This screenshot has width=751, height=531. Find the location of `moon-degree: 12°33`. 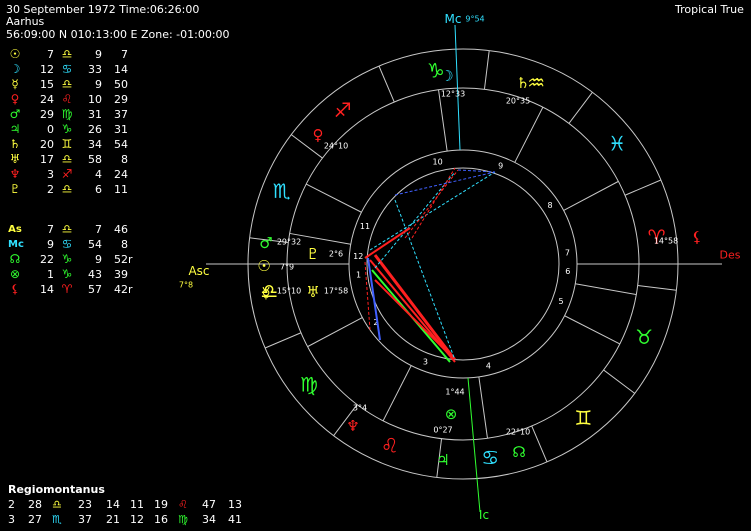

moon-degree: 12°33 is located at coordinates (453, 94).